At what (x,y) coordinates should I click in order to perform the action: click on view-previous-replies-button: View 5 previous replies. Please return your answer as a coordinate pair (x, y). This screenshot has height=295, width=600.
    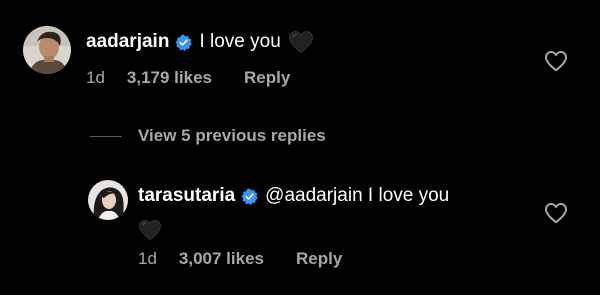
    Looking at the image, I should click on (208, 136).